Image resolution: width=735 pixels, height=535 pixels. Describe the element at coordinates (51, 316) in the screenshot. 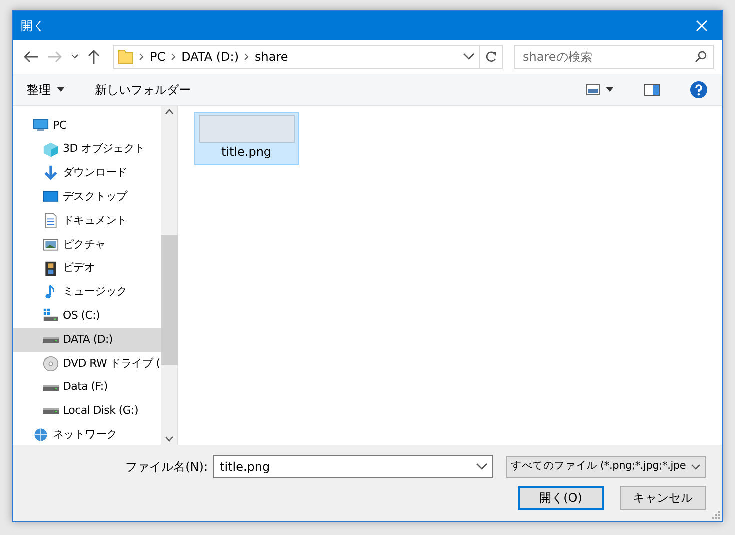

I see `system-drive-icon` at that location.